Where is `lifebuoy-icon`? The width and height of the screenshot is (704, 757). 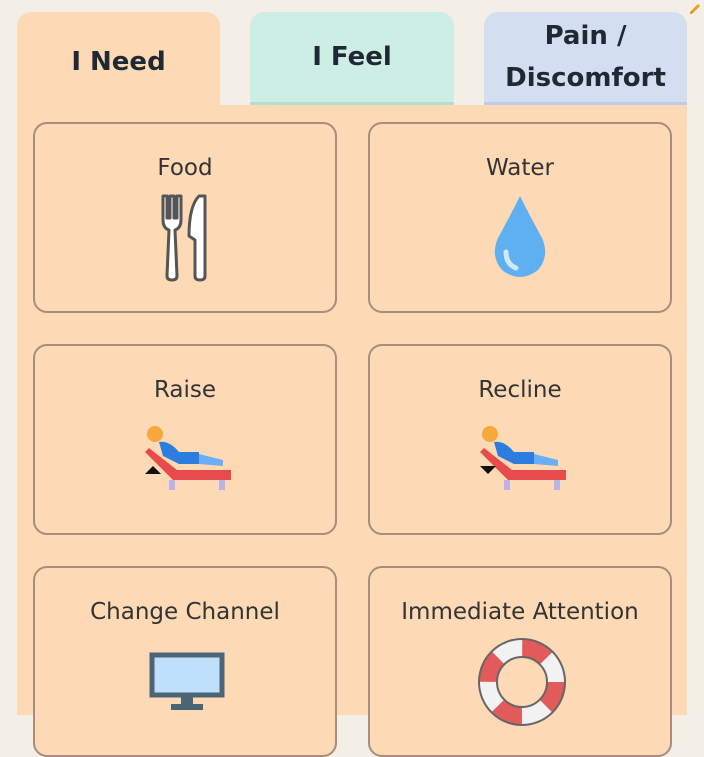 lifebuoy-icon is located at coordinates (522, 682).